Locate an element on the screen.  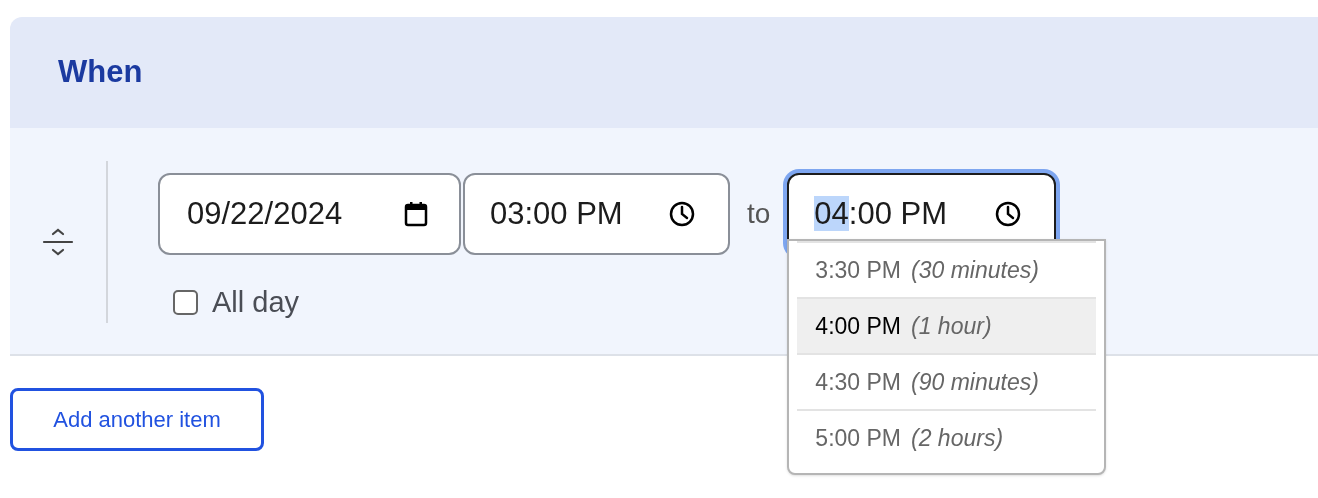
date-field: 09/22/2024 is located at coordinates (309, 214).